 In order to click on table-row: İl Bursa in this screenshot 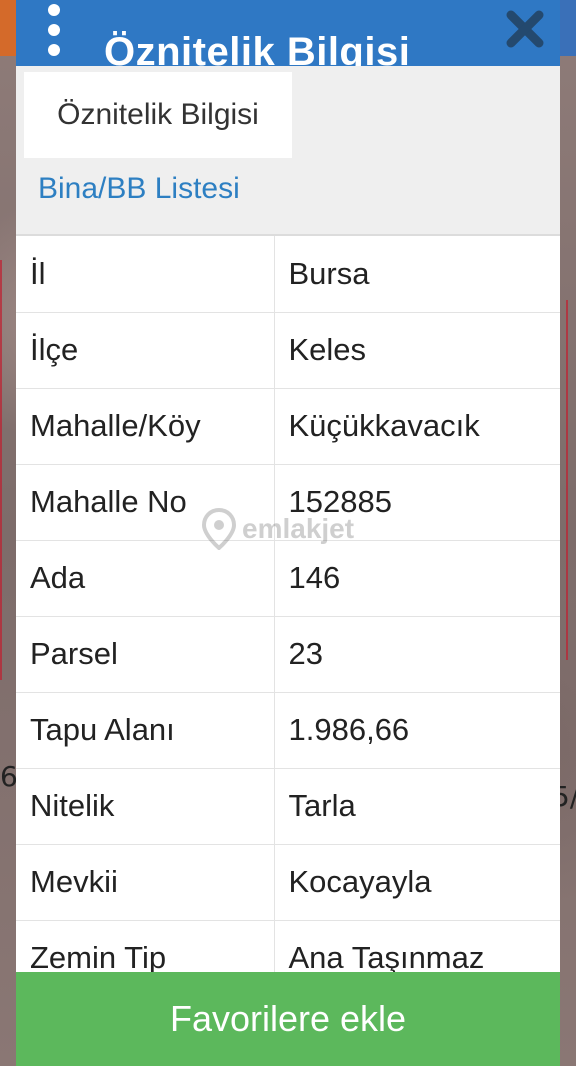, I will do `click(288, 274)`.